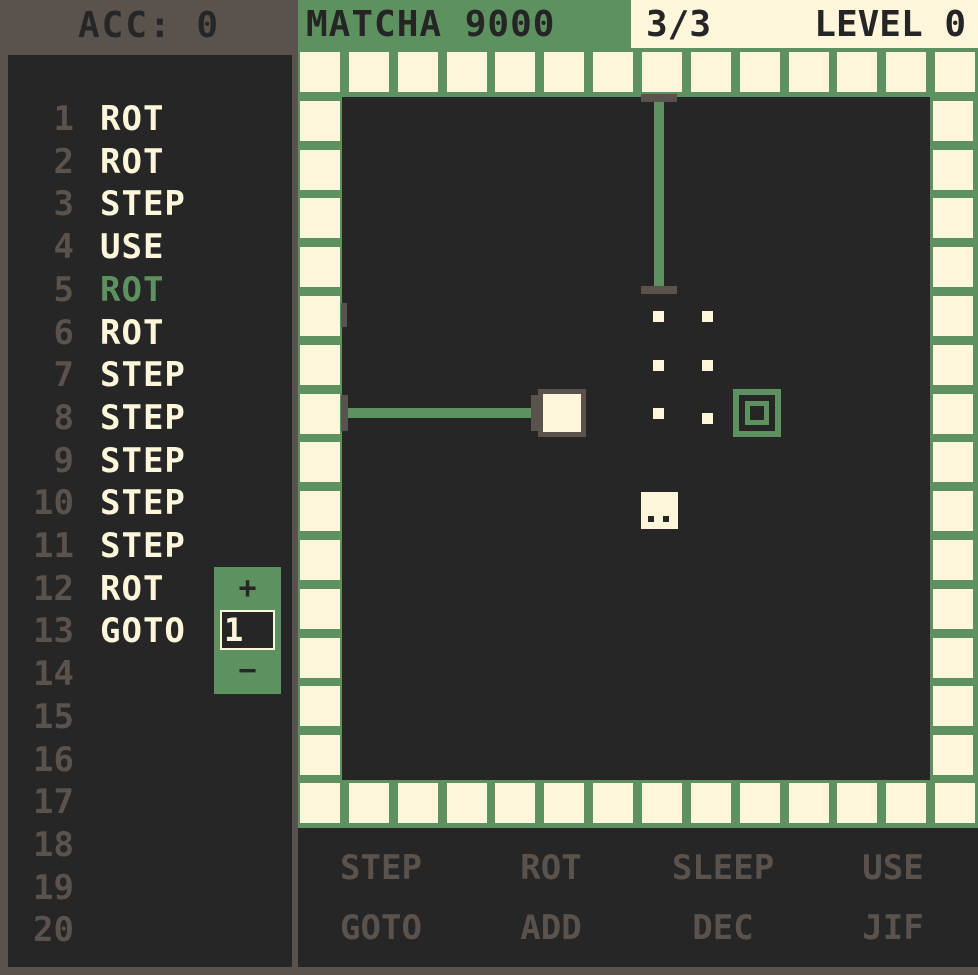 The image size is (978, 975). Describe the element at coordinates (723, 868) in the screenshot. I see `palette-sleep-button: SLEEP` at that location.